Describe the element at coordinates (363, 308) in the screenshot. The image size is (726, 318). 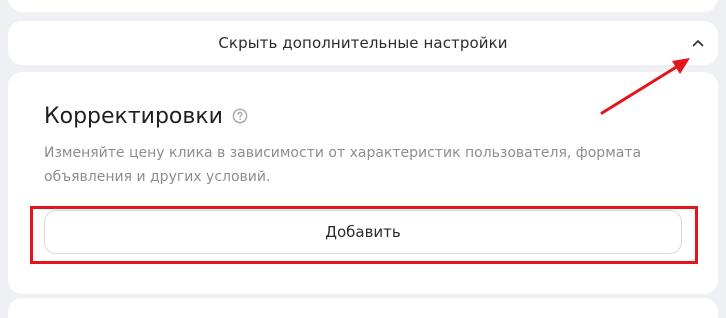
I see `next-section-card` at that location.